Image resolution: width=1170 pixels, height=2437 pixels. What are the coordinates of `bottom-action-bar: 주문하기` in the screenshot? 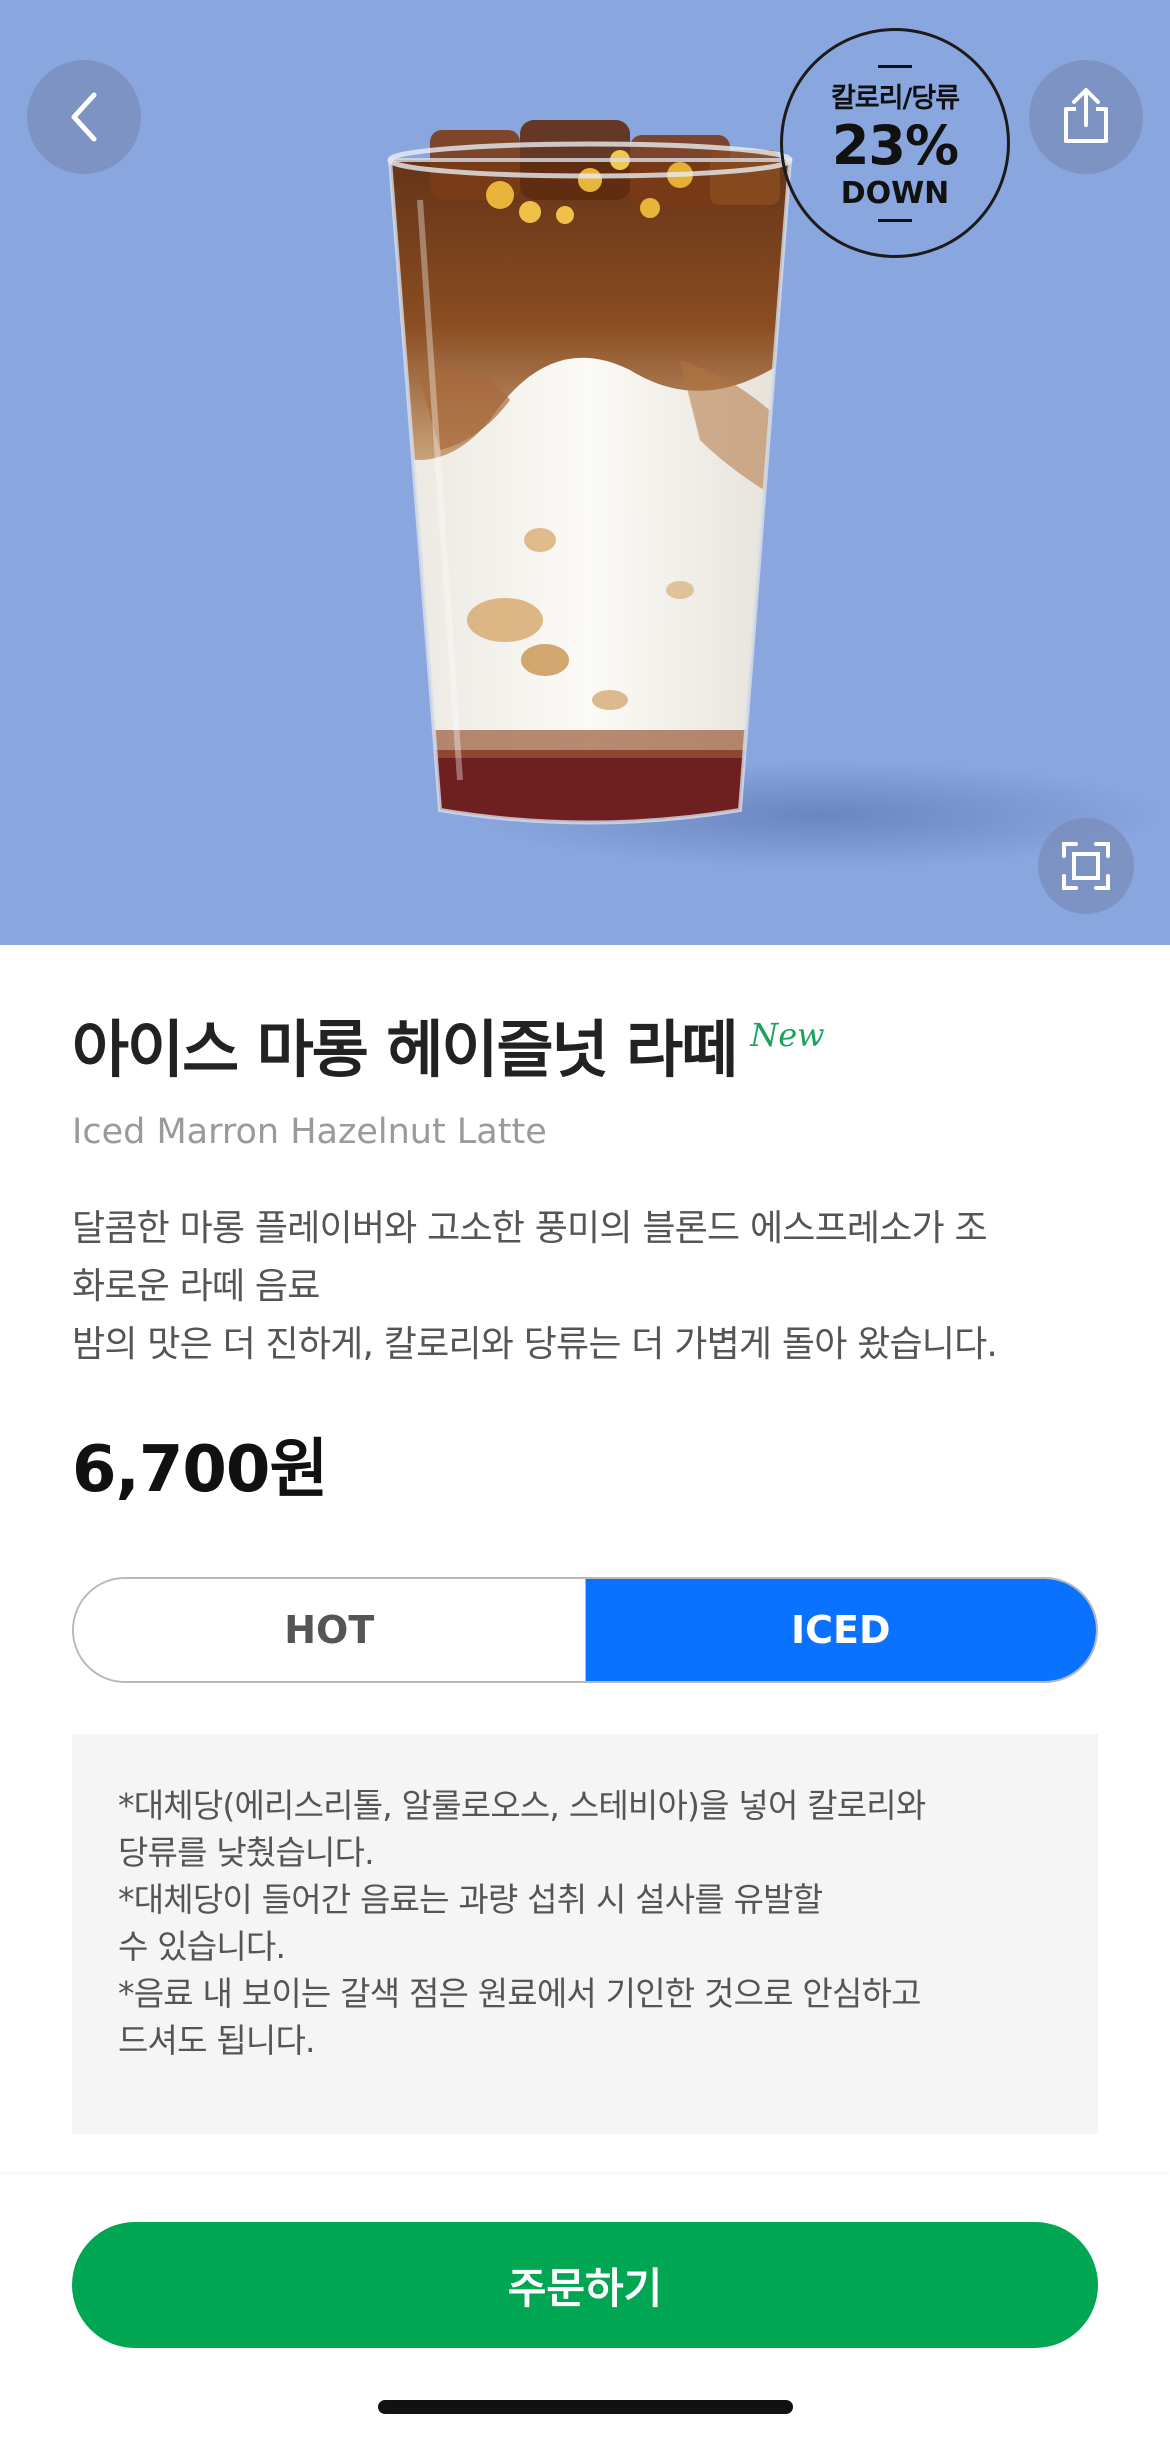 It's located at (585, 2306).